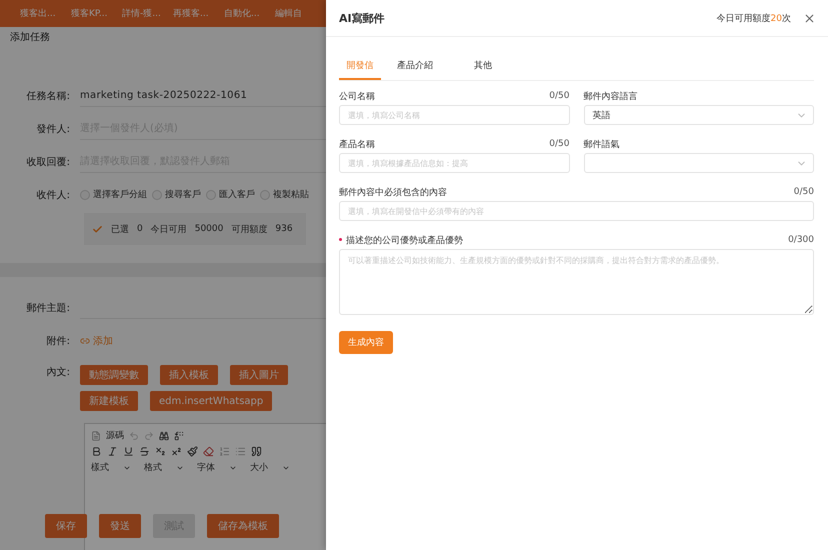 Image resolution: width=828 pixels, height=550 pixels. I want to click on superscript-icon, so click(176, 451).